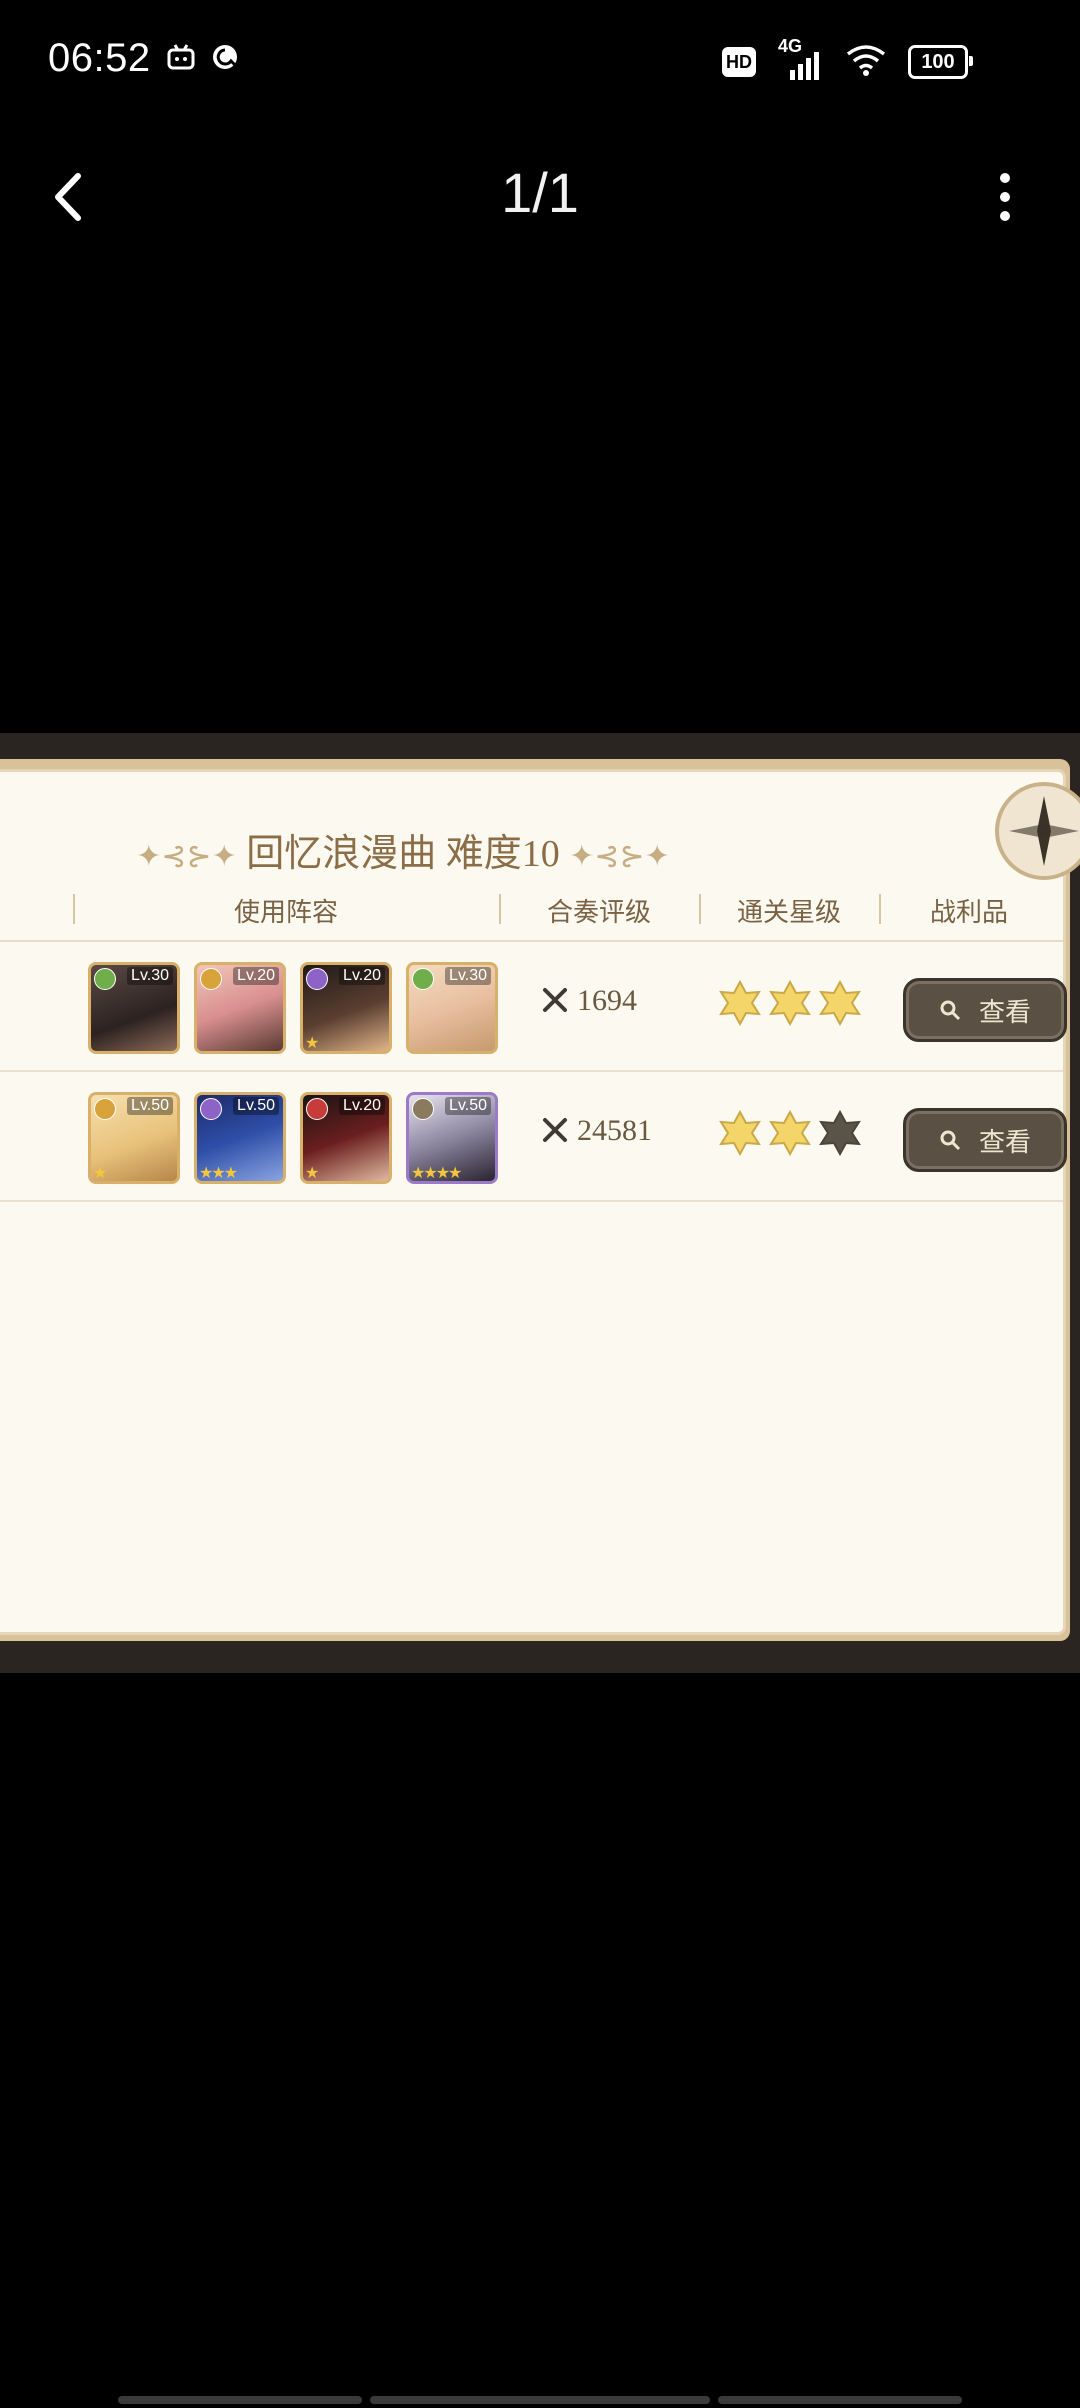  I want to click on column-header-stars: 通关星级, so click(788, 912).